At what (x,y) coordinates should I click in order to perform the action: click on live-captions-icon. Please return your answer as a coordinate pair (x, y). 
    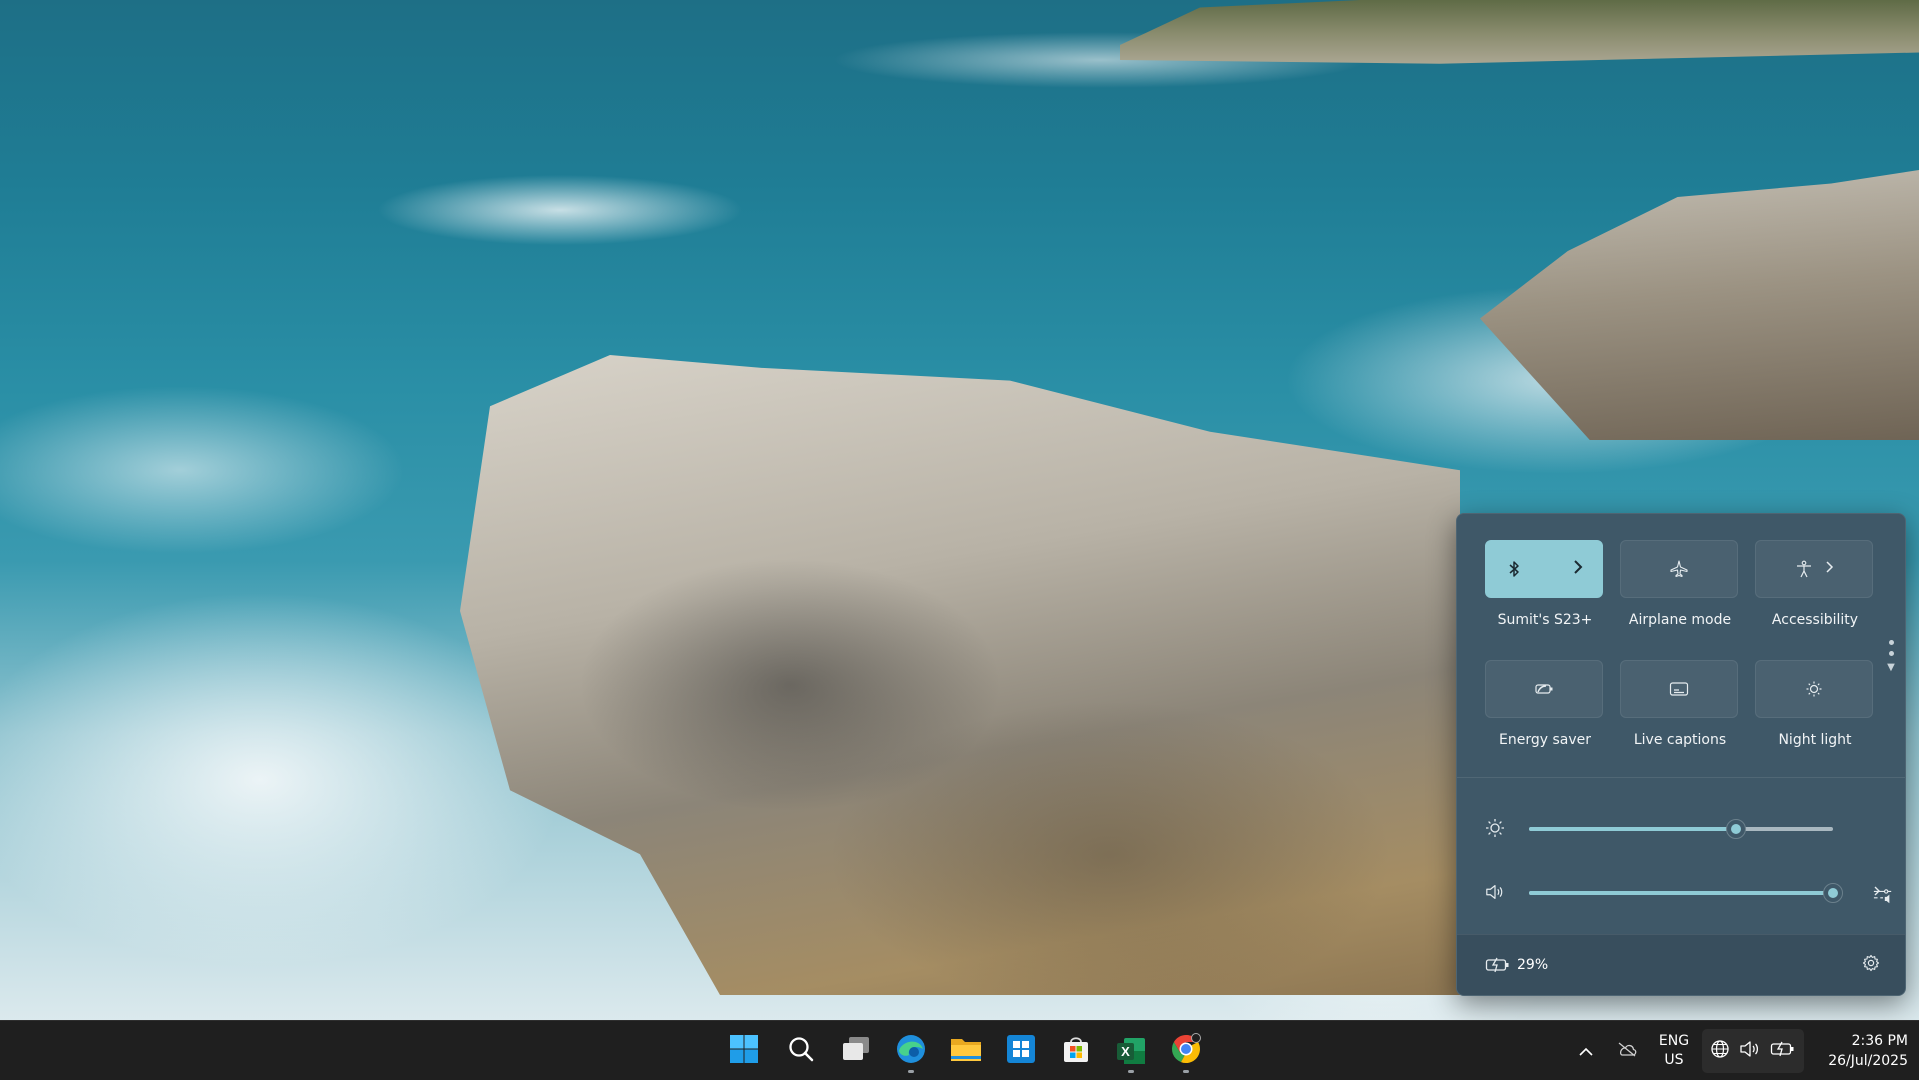
    Looking at the image, I should click on (1679, 689).